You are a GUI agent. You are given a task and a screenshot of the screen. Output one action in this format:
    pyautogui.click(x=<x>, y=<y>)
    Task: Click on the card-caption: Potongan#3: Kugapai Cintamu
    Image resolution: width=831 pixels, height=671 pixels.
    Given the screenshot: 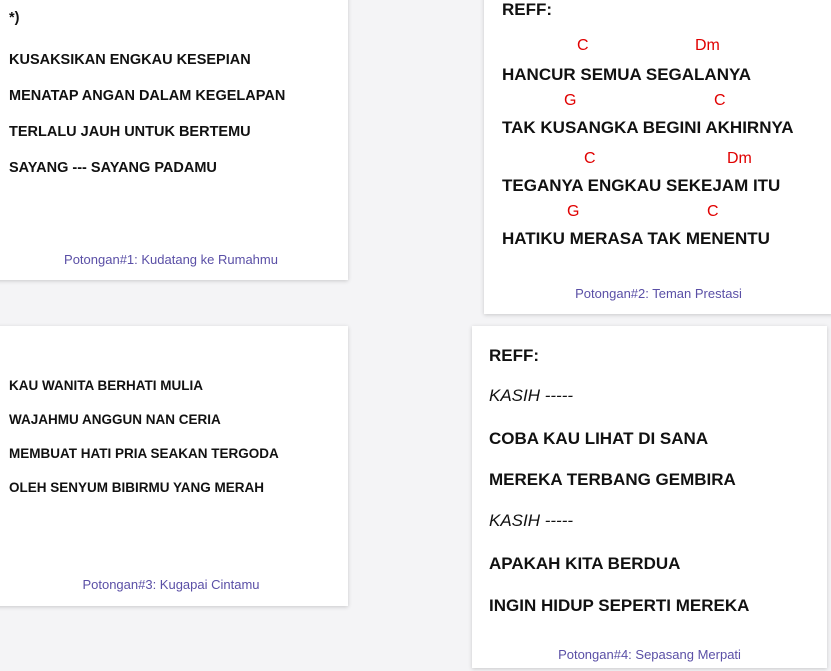 What is the action you would take?
    pyautogui.click(x=171, y=584)
    